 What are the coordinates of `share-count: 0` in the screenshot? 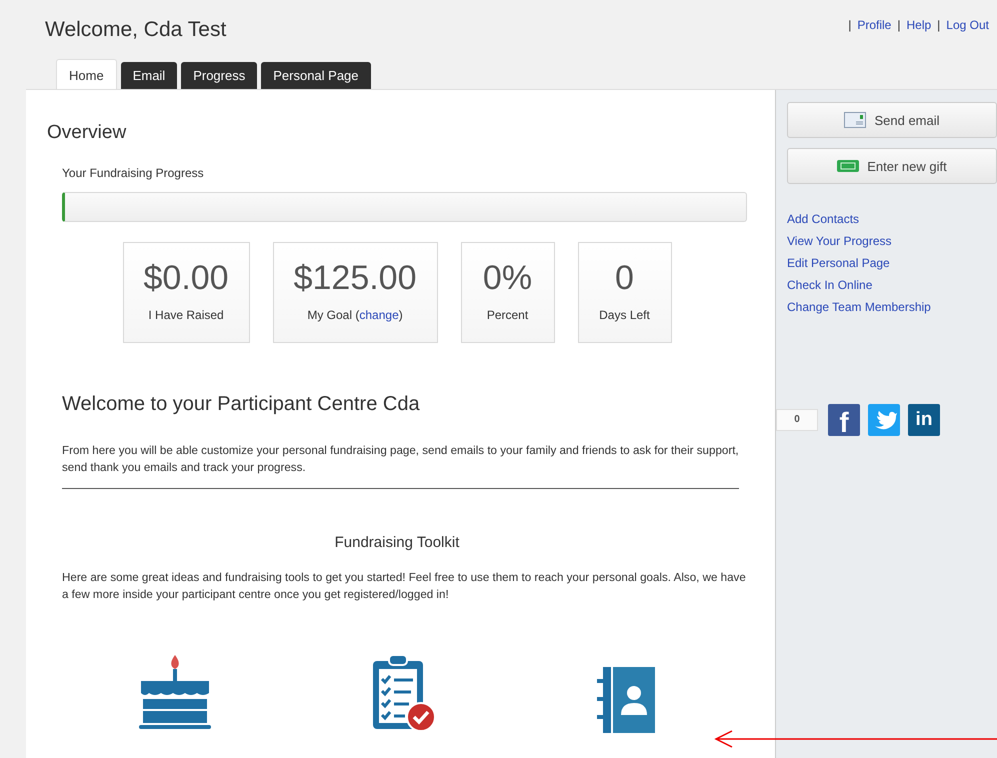 It's located at (797, 420).